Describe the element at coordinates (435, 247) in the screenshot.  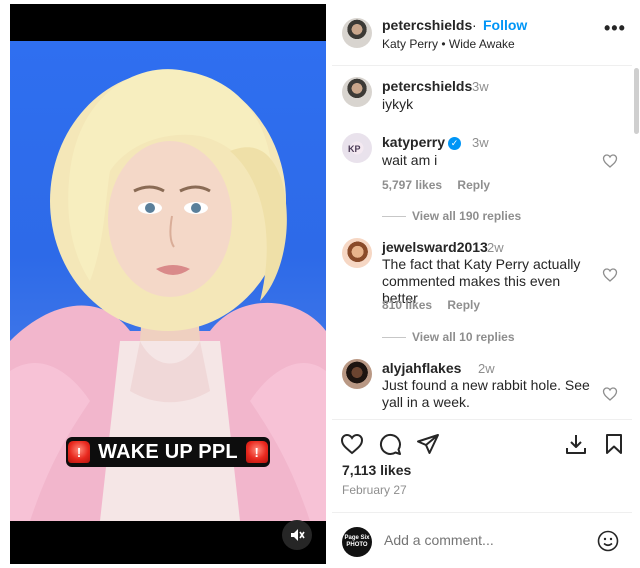
I see `comment-username: jewelsward2013` at that location.